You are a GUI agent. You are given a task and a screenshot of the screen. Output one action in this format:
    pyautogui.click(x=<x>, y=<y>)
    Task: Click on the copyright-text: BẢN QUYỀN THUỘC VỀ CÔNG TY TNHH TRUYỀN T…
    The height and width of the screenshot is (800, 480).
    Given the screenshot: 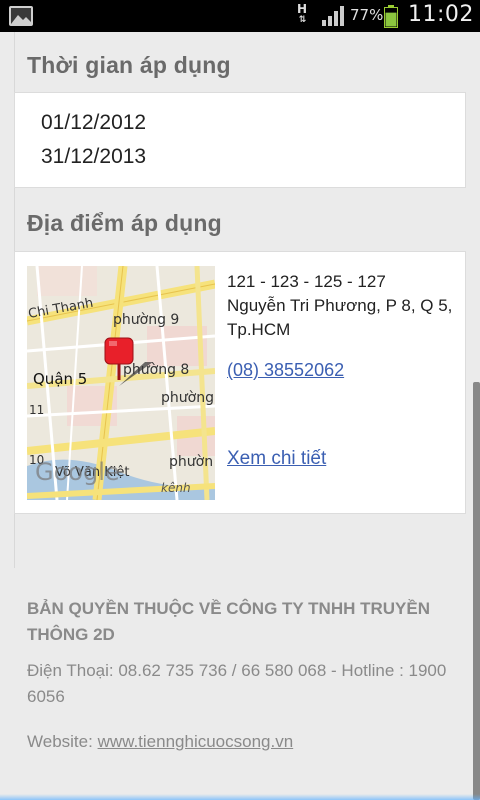 What is the action you would take?
    pyautogui.click(x=228, y=621)
    